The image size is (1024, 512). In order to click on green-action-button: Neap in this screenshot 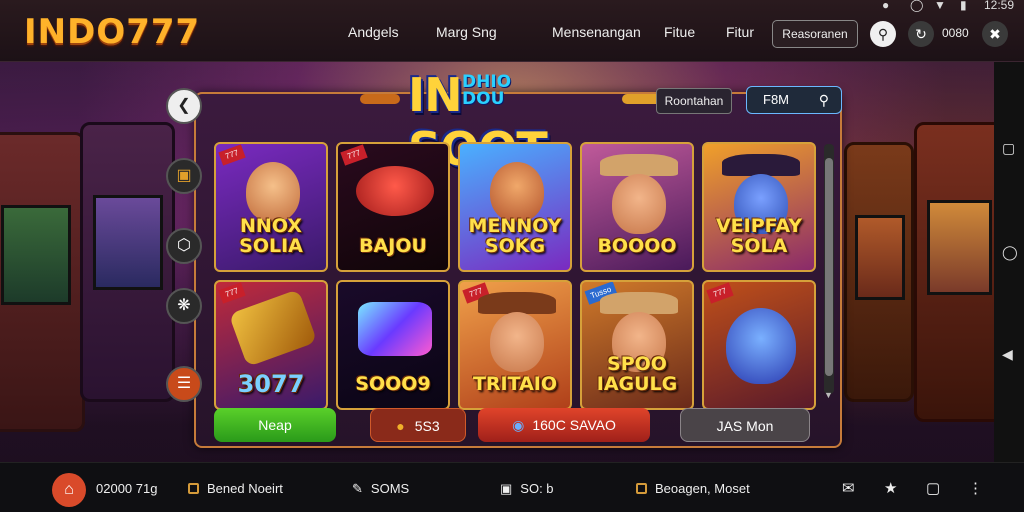, I will do `click(275, 425)`.